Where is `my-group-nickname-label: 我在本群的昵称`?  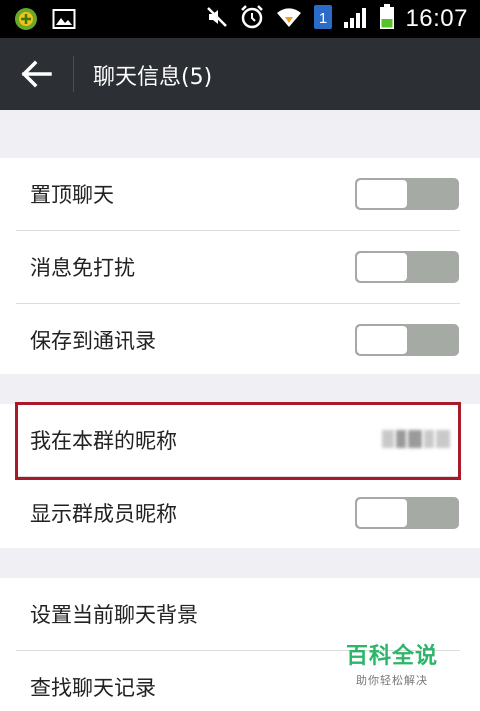
my-group-nickname-label: 我在本群的昵称 is located at coordinates (103, 441).